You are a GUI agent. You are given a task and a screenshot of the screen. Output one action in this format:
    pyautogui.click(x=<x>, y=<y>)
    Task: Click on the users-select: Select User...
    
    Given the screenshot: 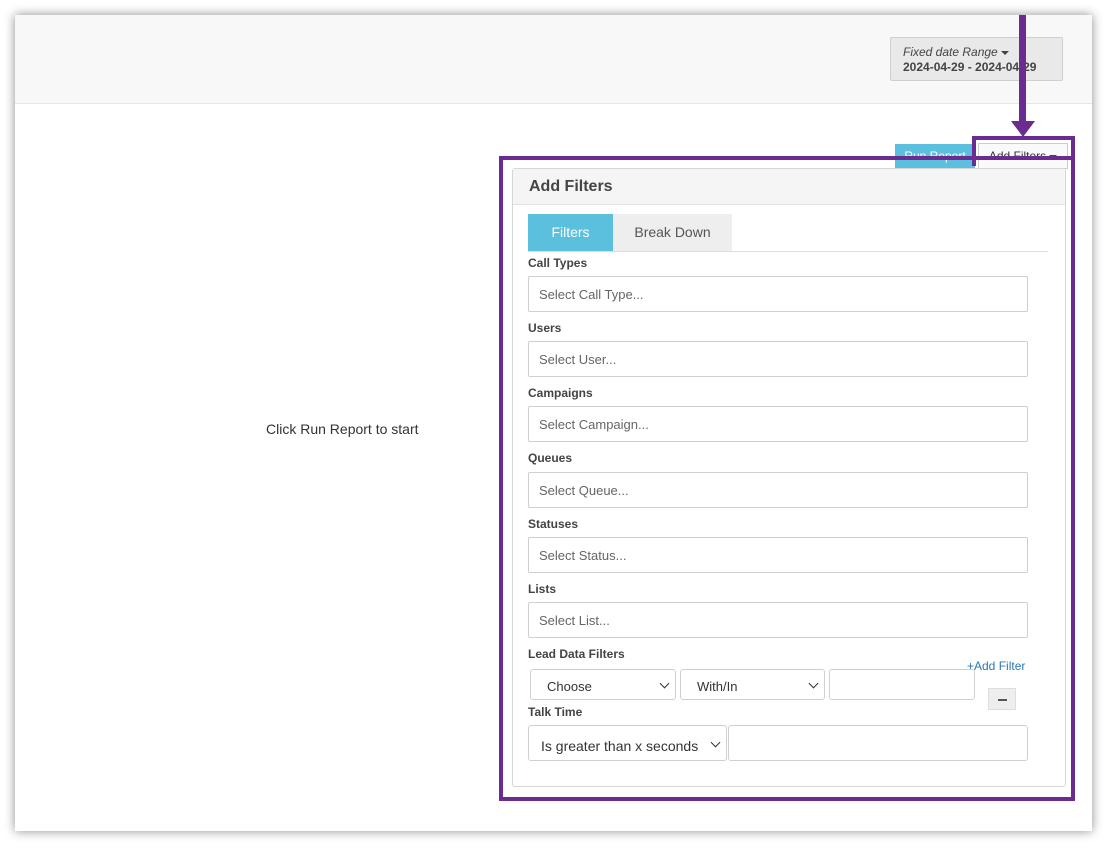 What is the action you would take?
    pyautogui.click(x=778, y=359)
    